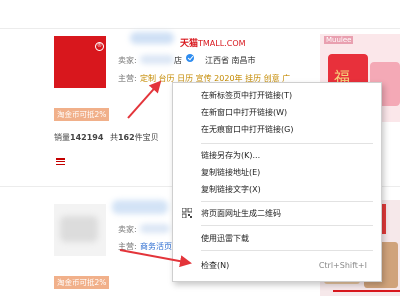 This screenshot has width=400, height=296. I want to click on arrow-to-link, so click(144, 99).